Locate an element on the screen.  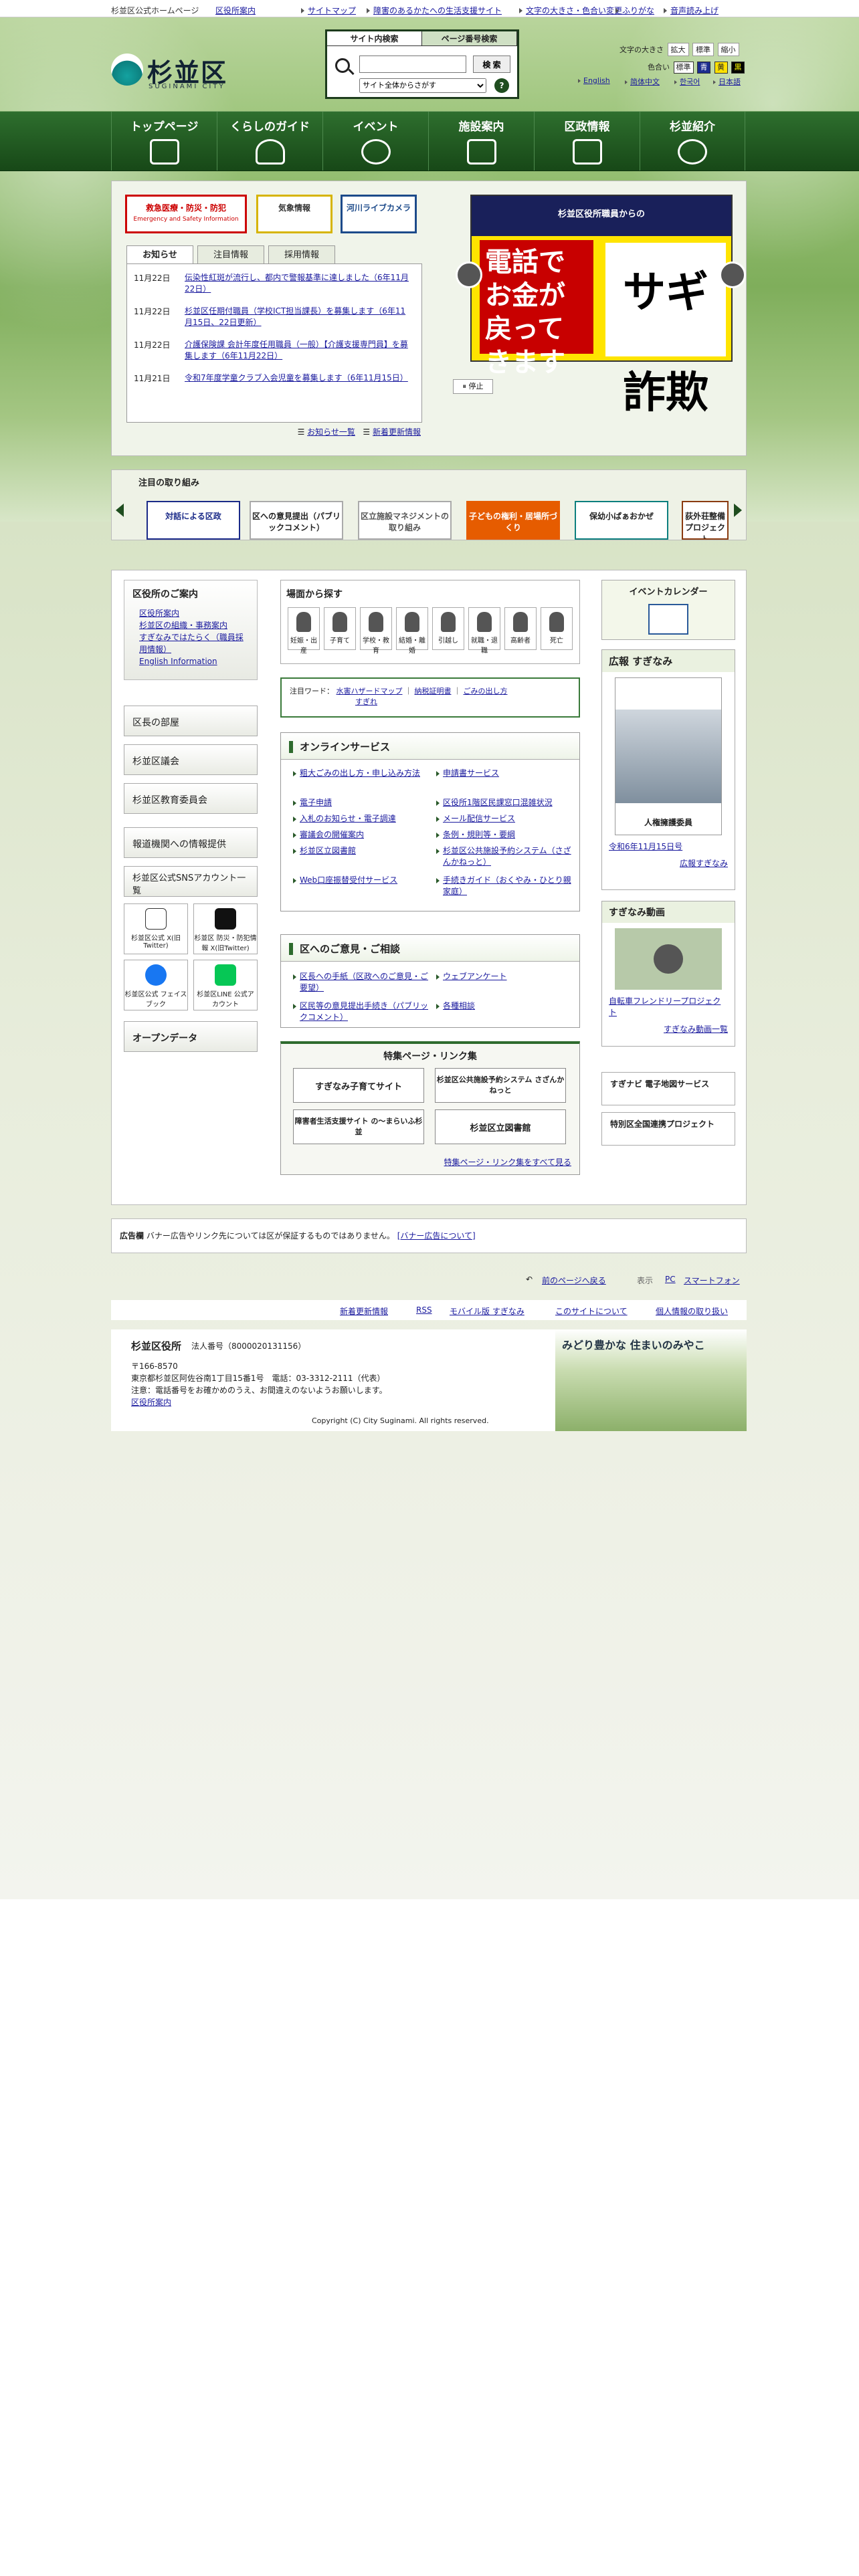
furigana-link: ふりがな is located at coordinates (634, 10).